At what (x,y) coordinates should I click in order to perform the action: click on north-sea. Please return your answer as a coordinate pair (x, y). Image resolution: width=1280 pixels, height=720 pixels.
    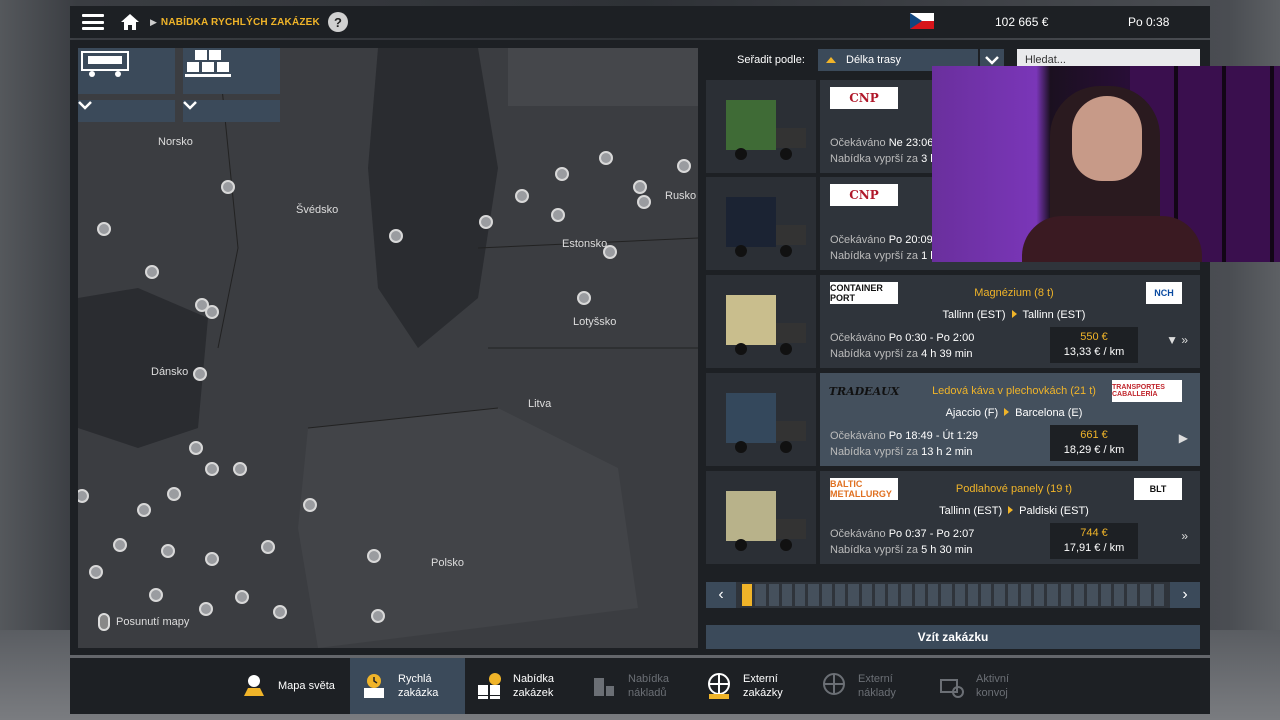
    Looking at the image, I should click on (143, 368).